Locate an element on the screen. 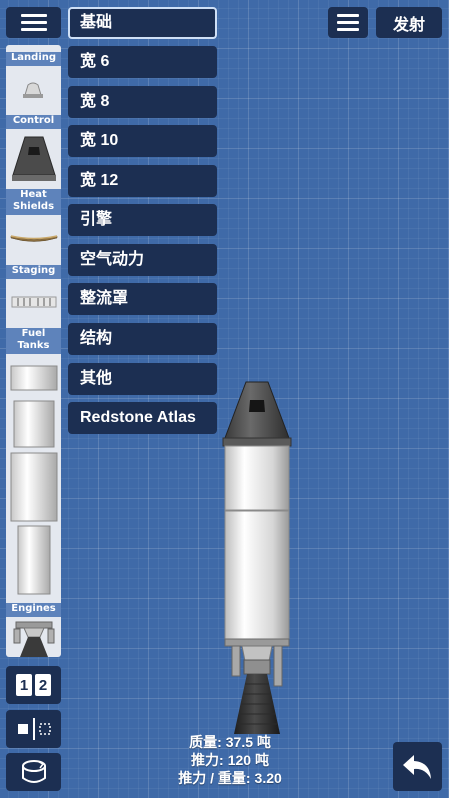 The height and width of the screenshot is (798, 449). menu-item-basic: 基础 is located at coordinates (142, 23).